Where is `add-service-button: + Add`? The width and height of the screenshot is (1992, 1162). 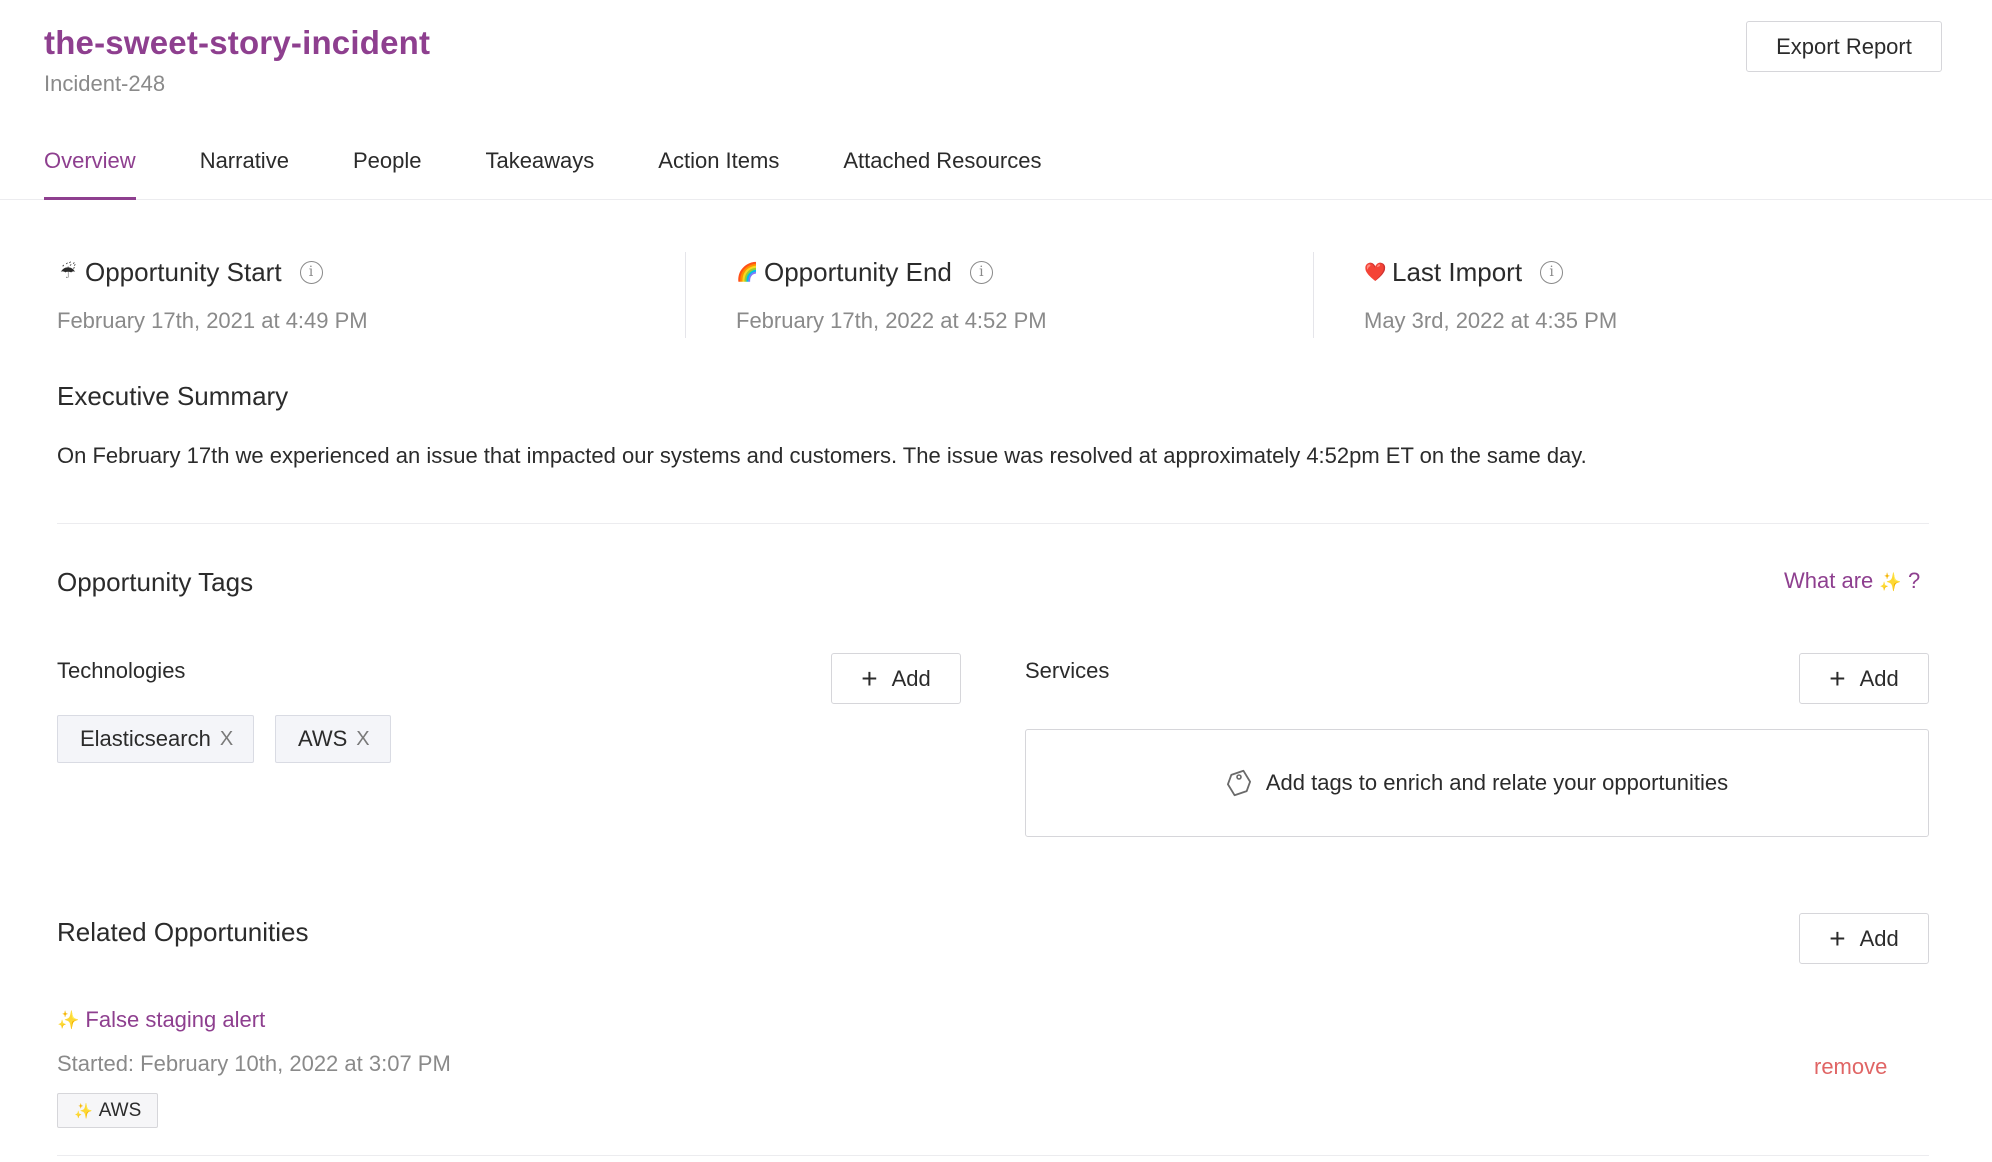 add-service-button: + Add is located at coordinates (1864, 678).